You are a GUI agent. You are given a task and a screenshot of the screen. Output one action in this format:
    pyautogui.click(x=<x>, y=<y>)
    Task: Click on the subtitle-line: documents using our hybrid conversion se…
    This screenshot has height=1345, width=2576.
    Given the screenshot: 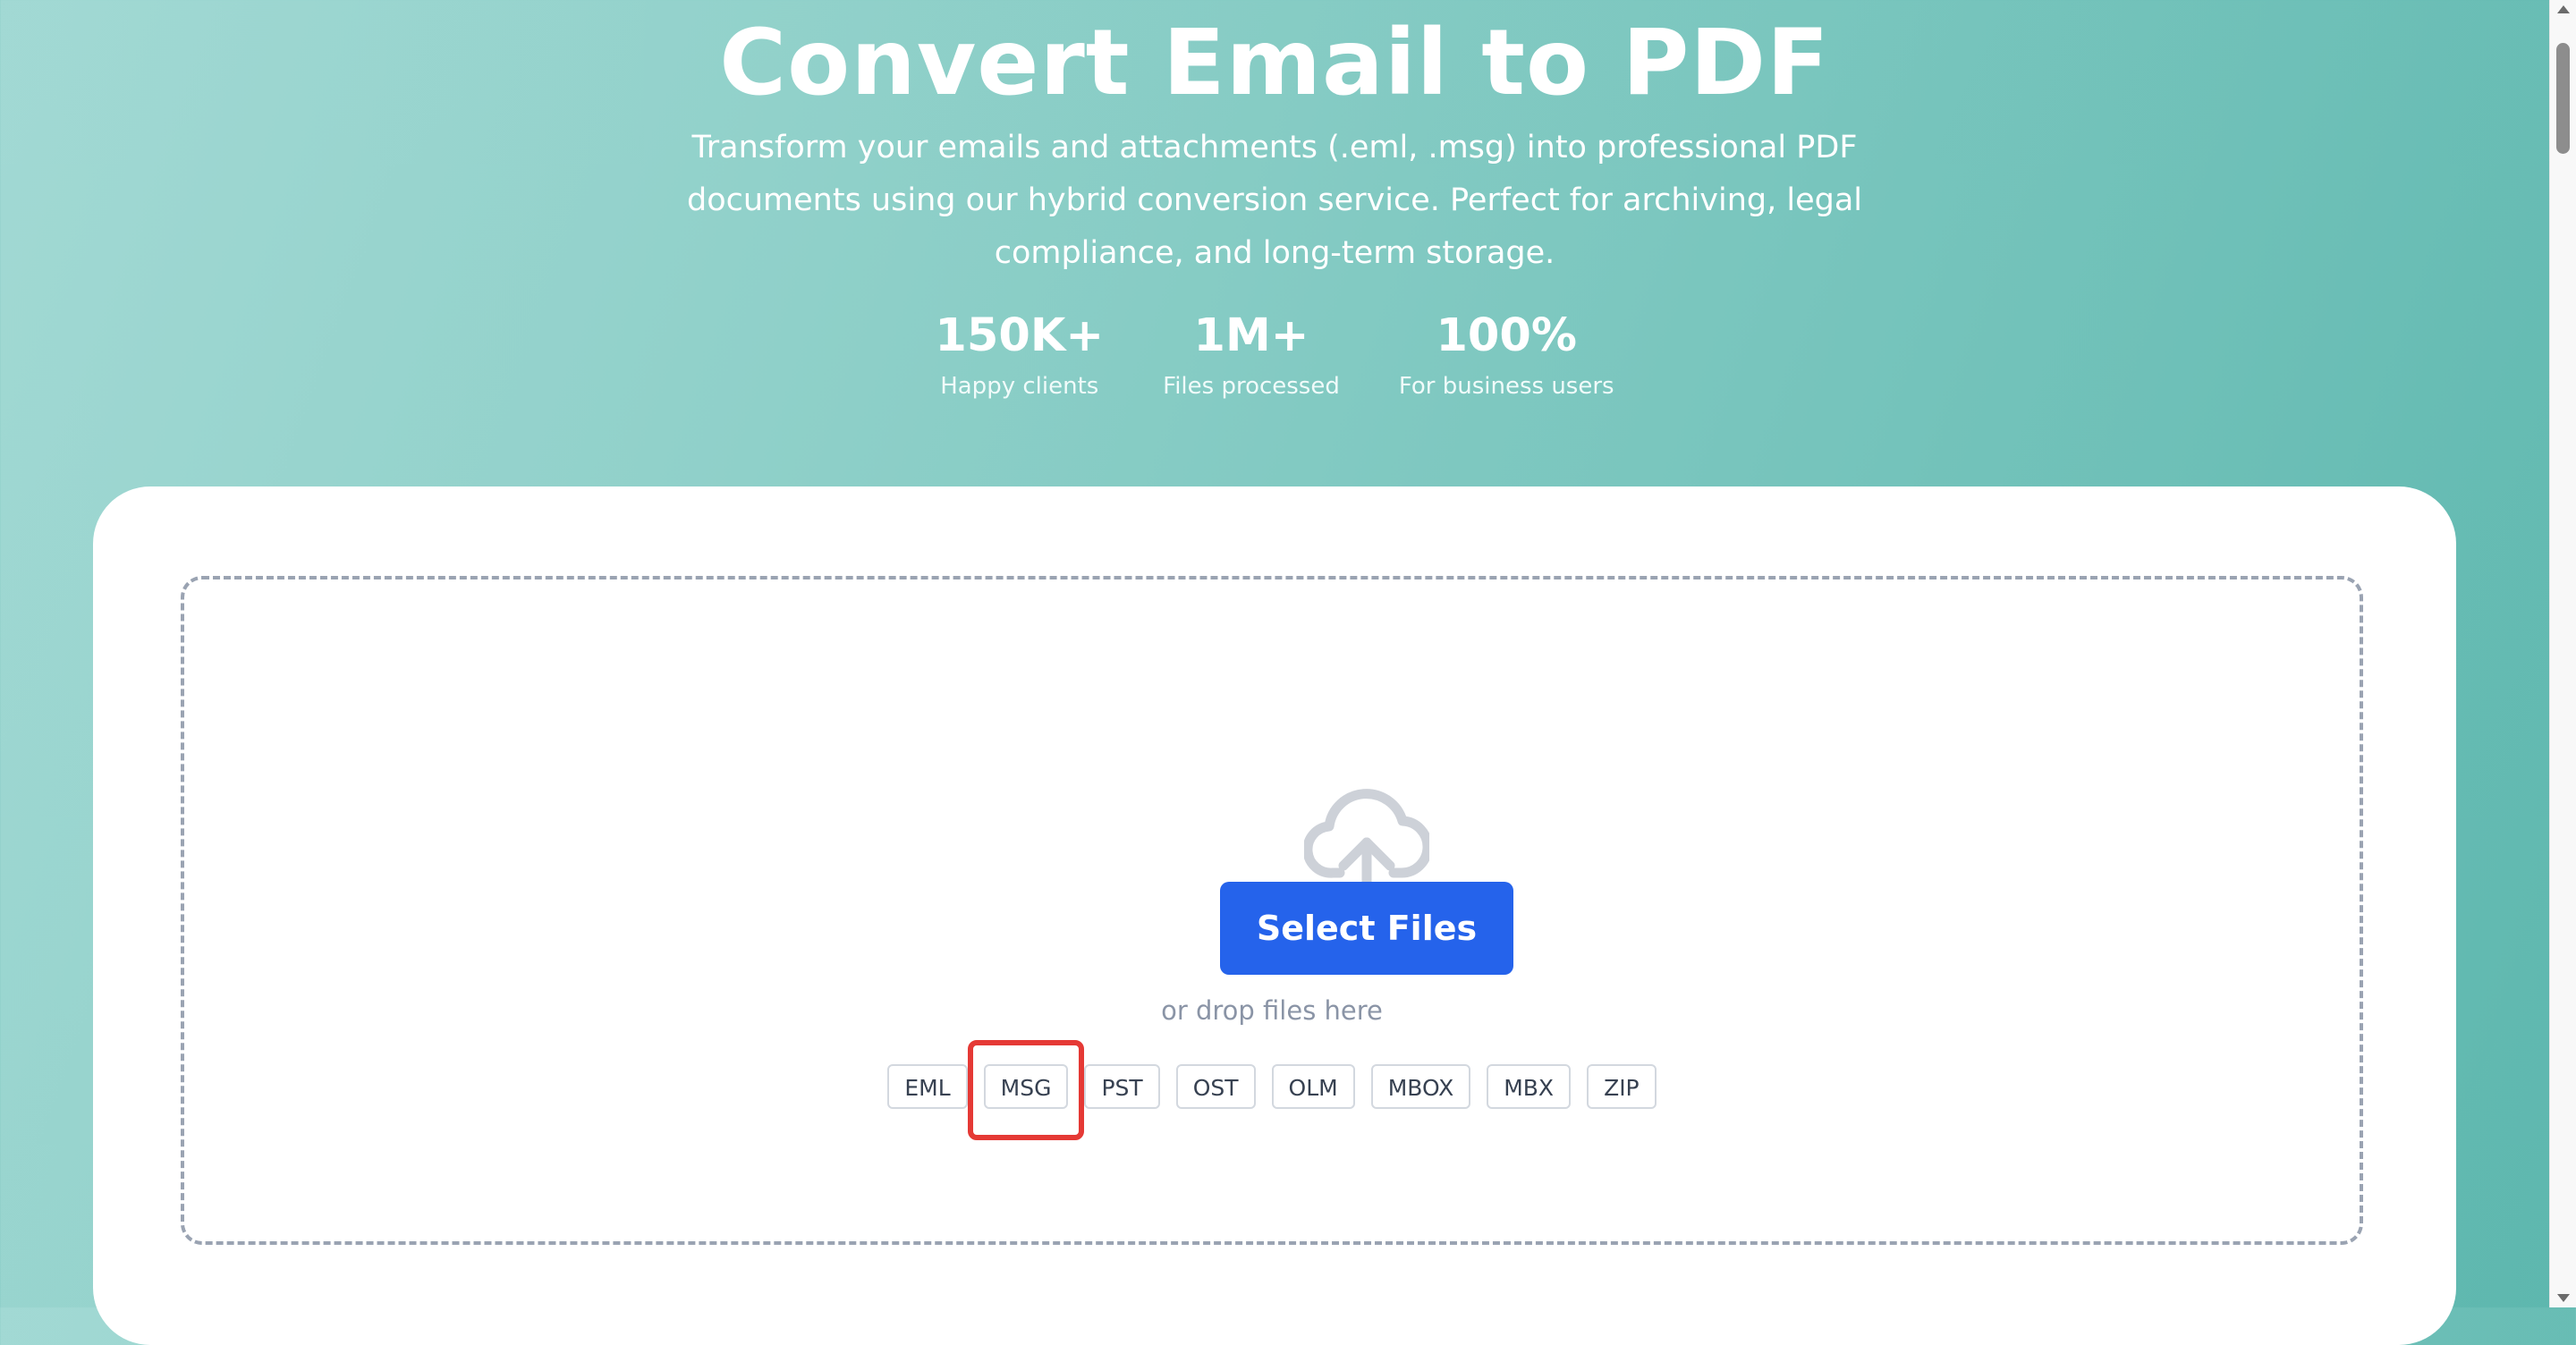 What is the action you would take?
    pyautogui.click(x=1274, y=200)
    